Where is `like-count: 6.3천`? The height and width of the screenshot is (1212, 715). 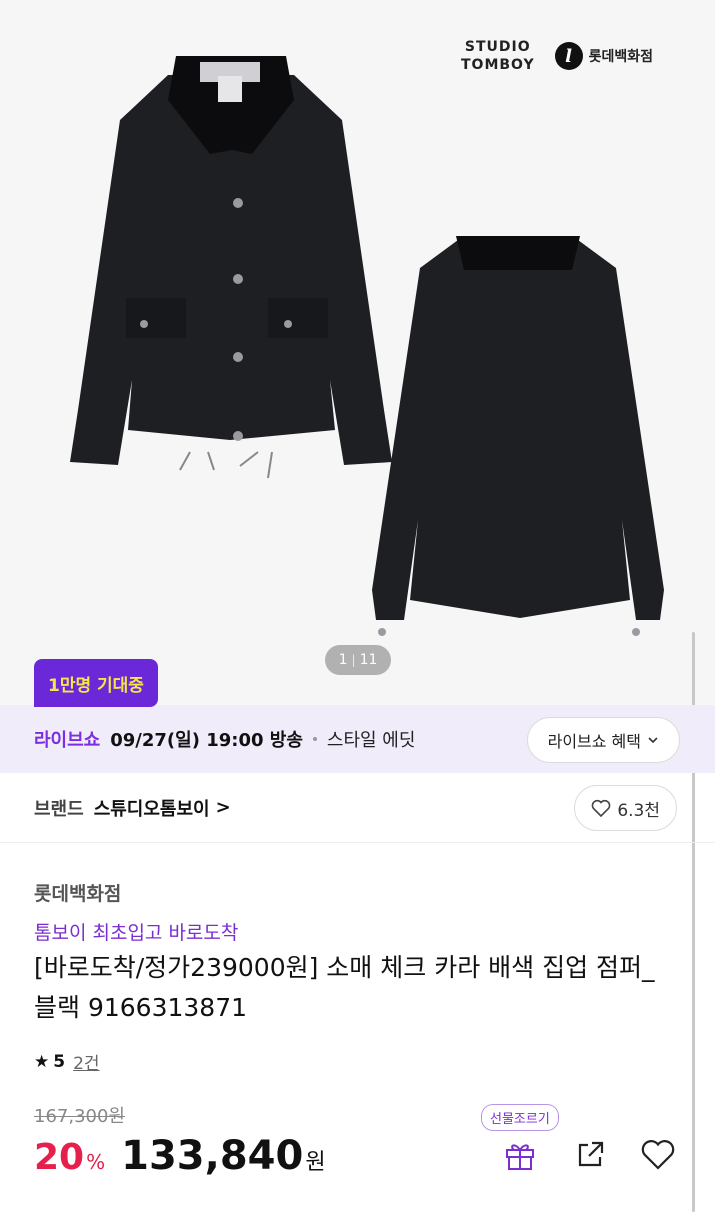 like-count: 6.3천 is located at coordinates (638, 810).